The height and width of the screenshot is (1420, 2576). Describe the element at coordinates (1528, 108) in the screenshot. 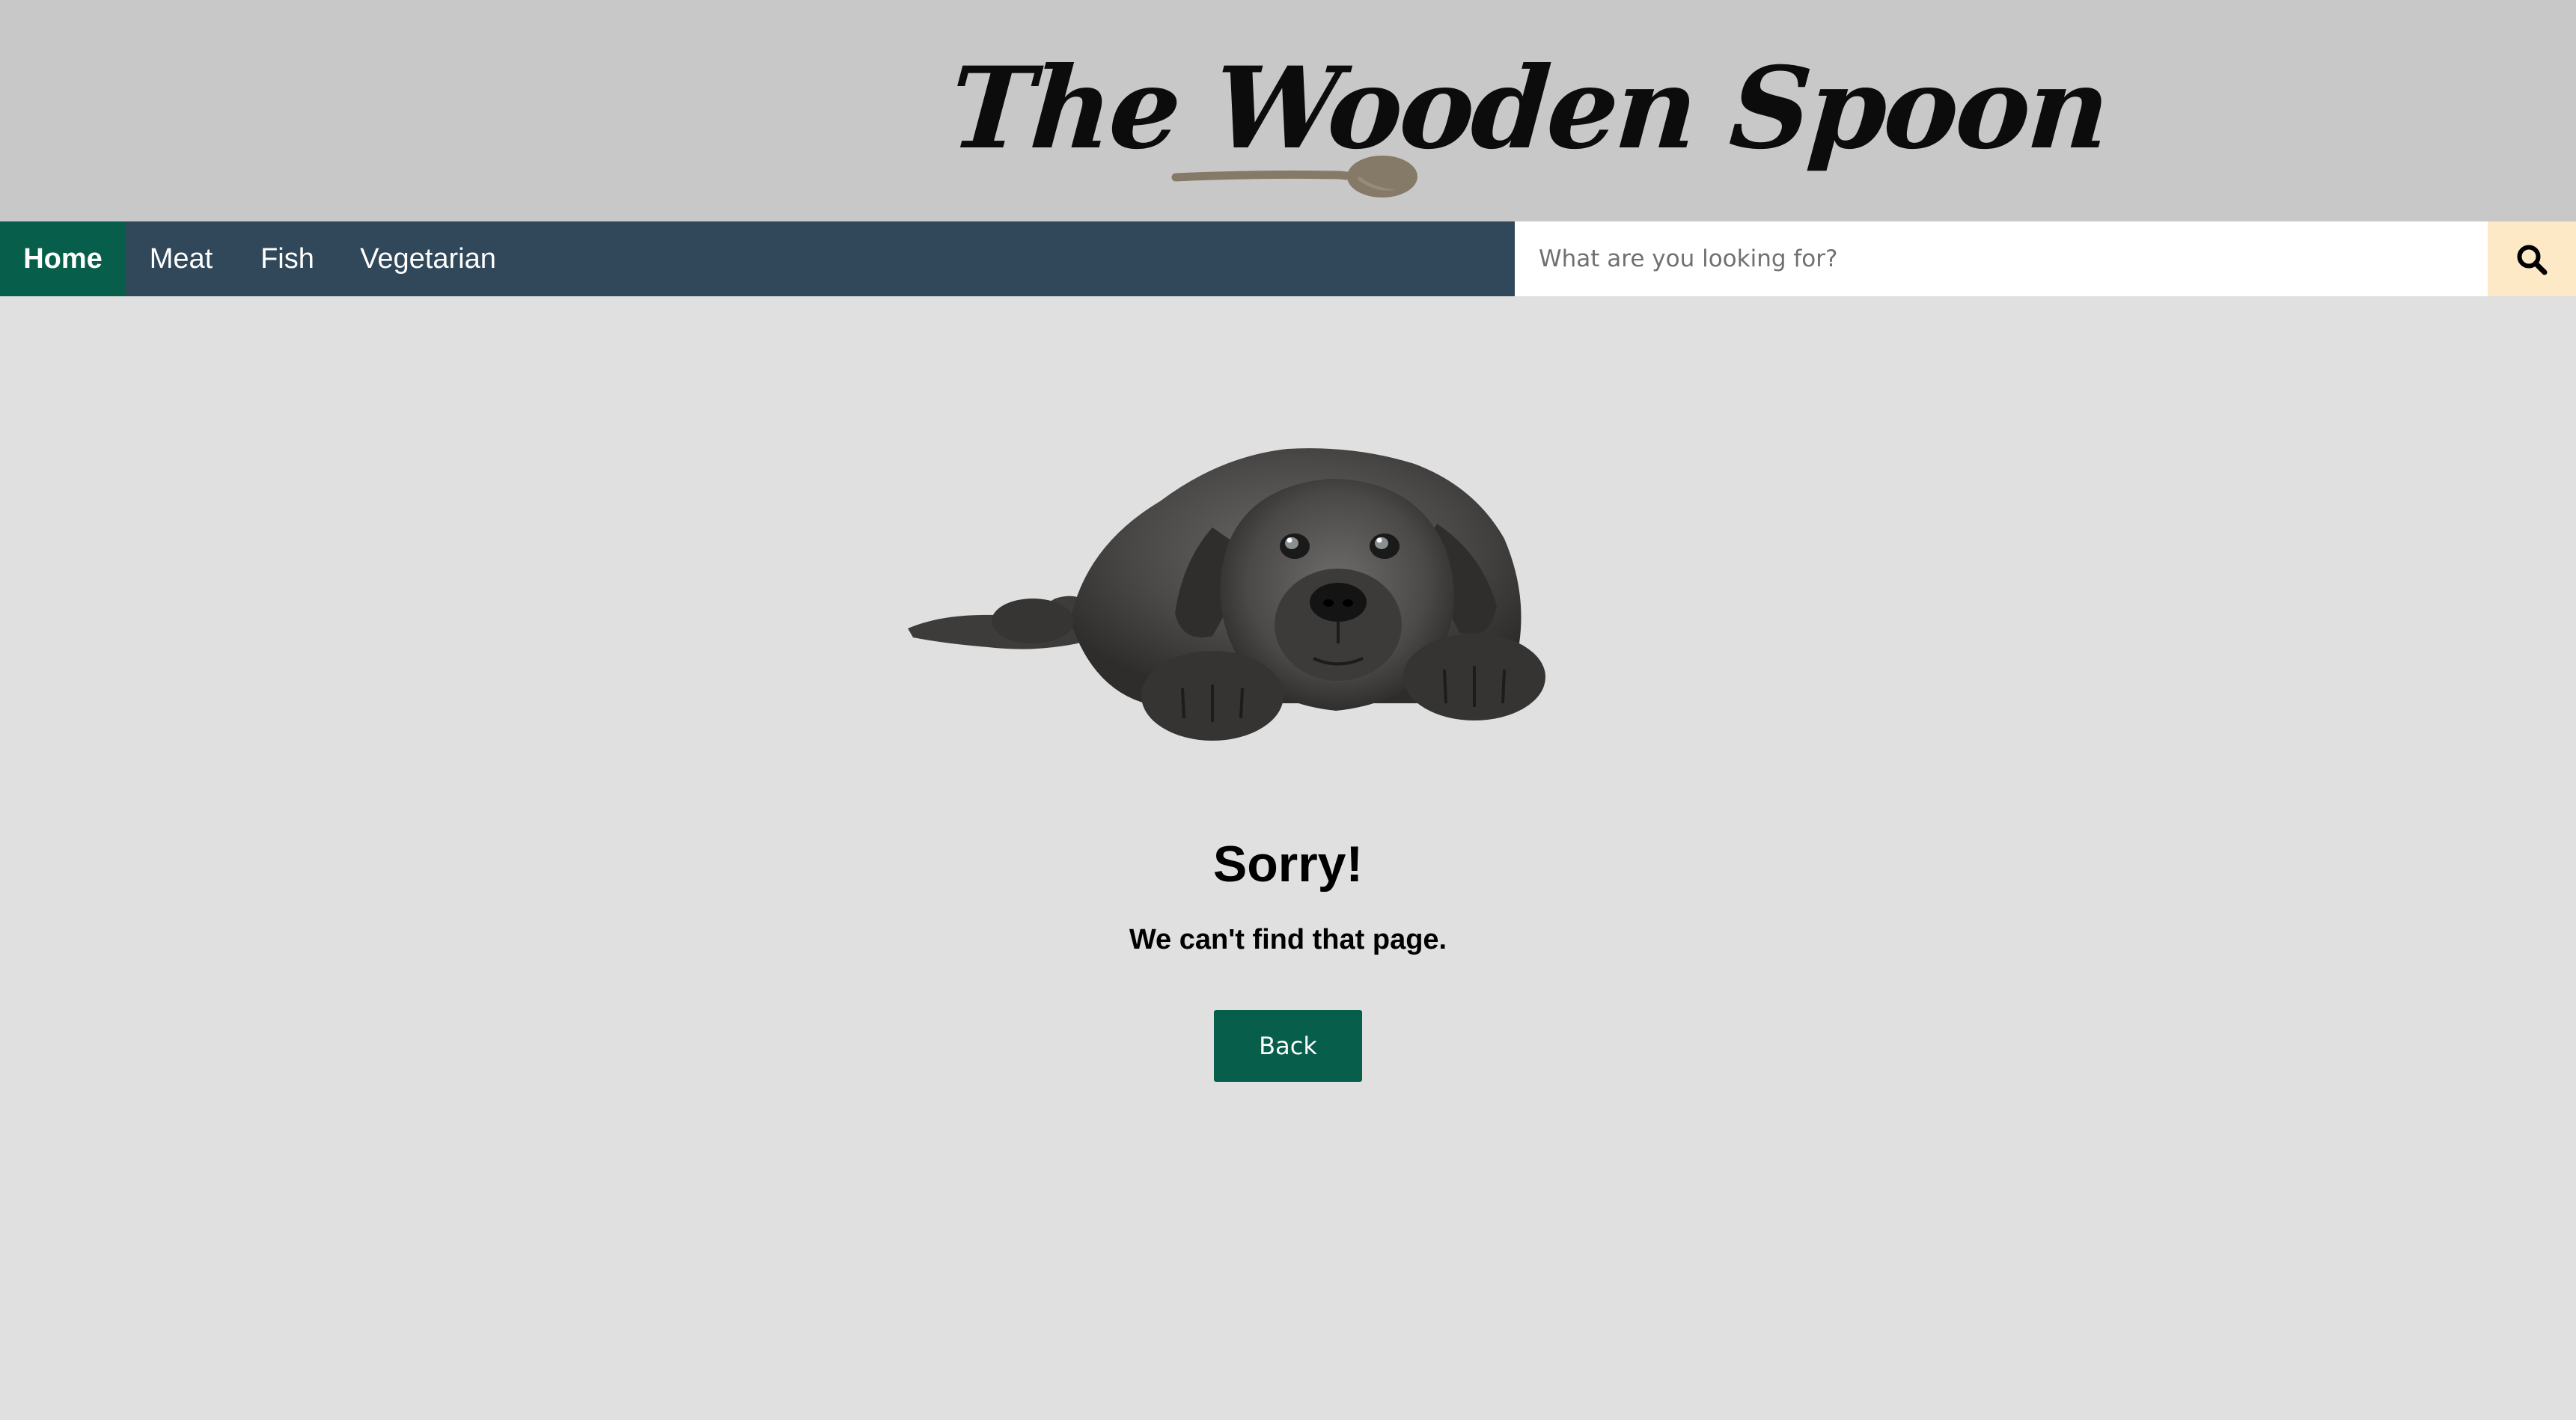

I see `logo-text: The Wooden Spoon` at that location.